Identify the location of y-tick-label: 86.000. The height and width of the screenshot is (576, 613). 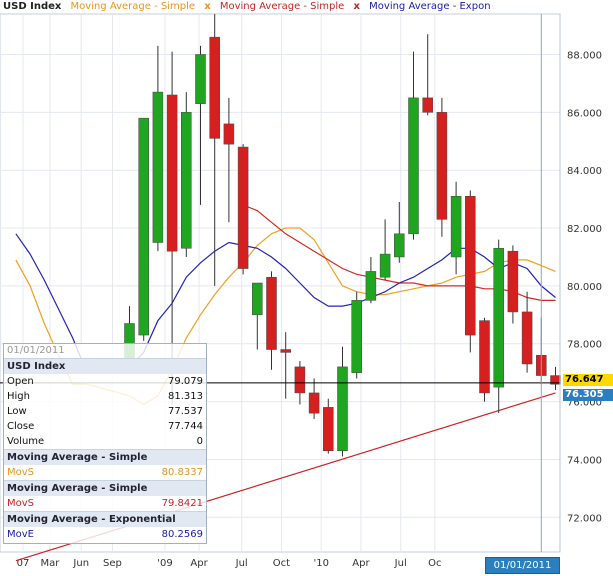
(584, 113).